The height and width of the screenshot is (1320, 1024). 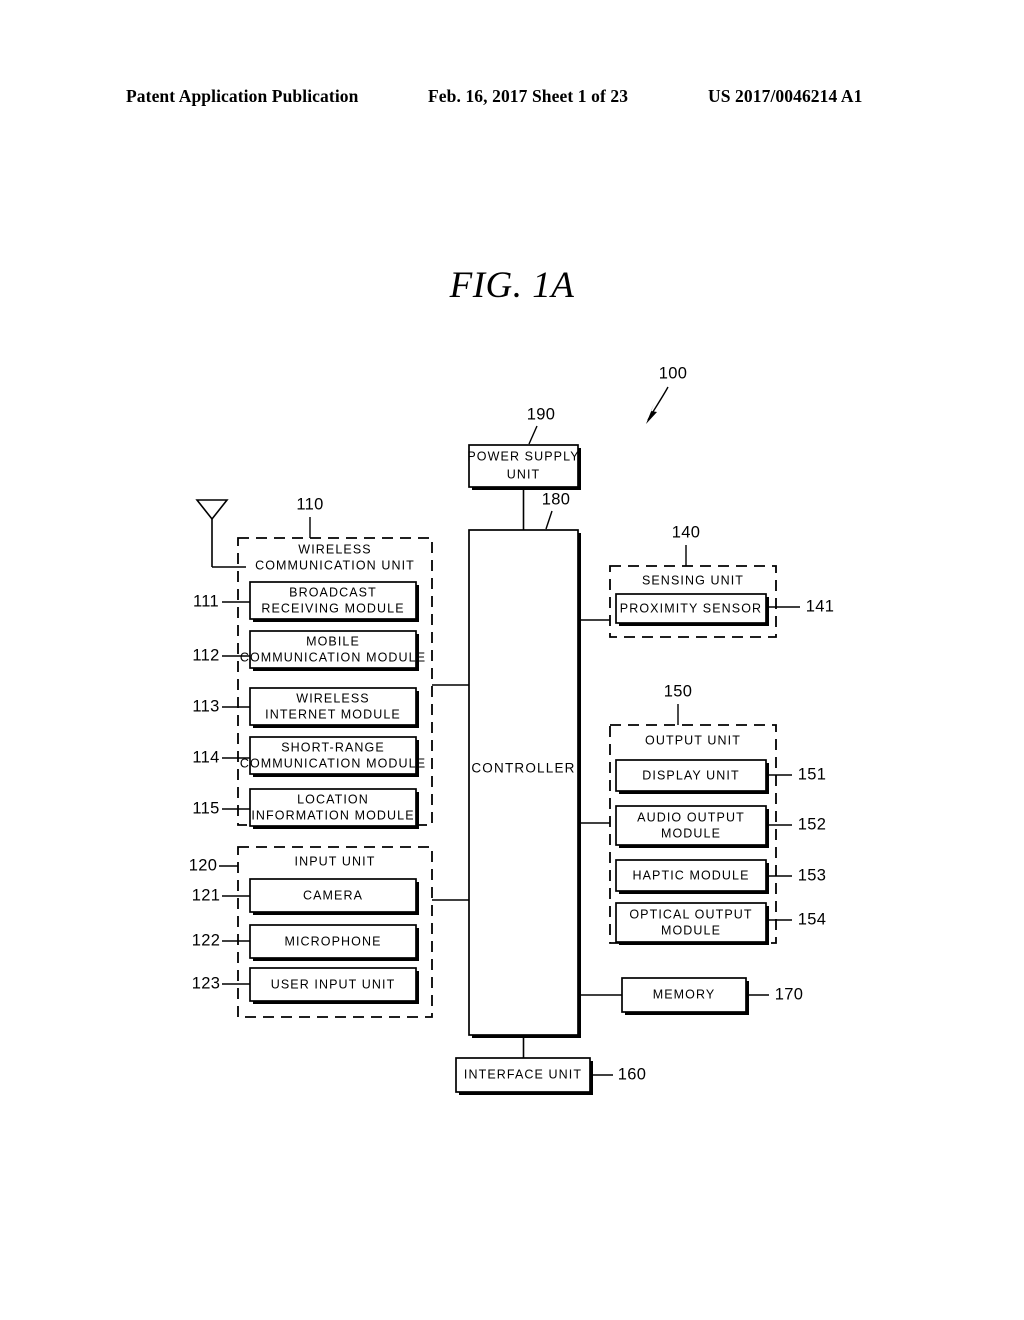 What do you see at coordinates (333, 592) in the screenshot?
I see `broadcast-receiving-module-label-line1: BROADCAST` at bounding box center [333, 592].